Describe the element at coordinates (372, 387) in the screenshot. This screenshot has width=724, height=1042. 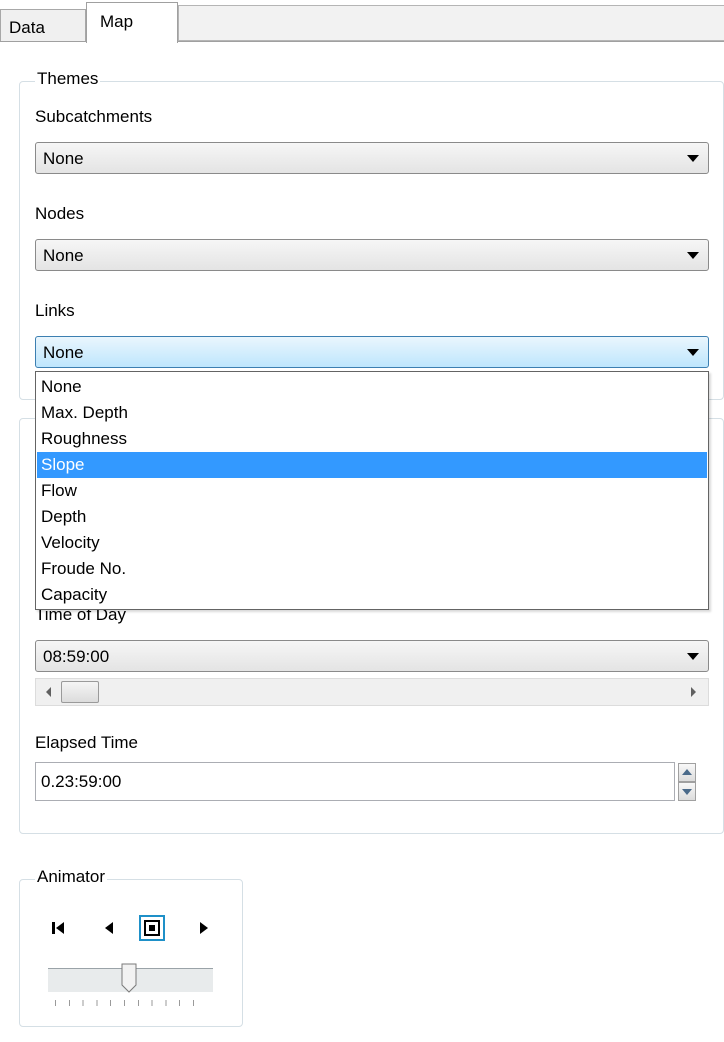
I see `list-item: None` at that location.